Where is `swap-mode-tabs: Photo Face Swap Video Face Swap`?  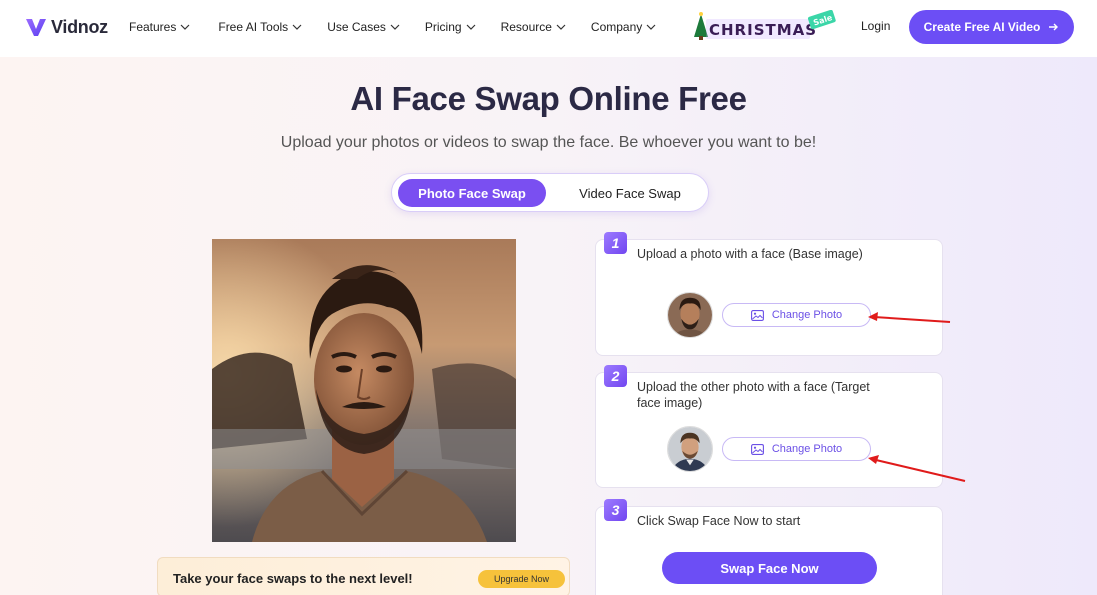
swap-mode-tabs: Photo Face Swap Video Face Swap is located at coordinates (550, 192).